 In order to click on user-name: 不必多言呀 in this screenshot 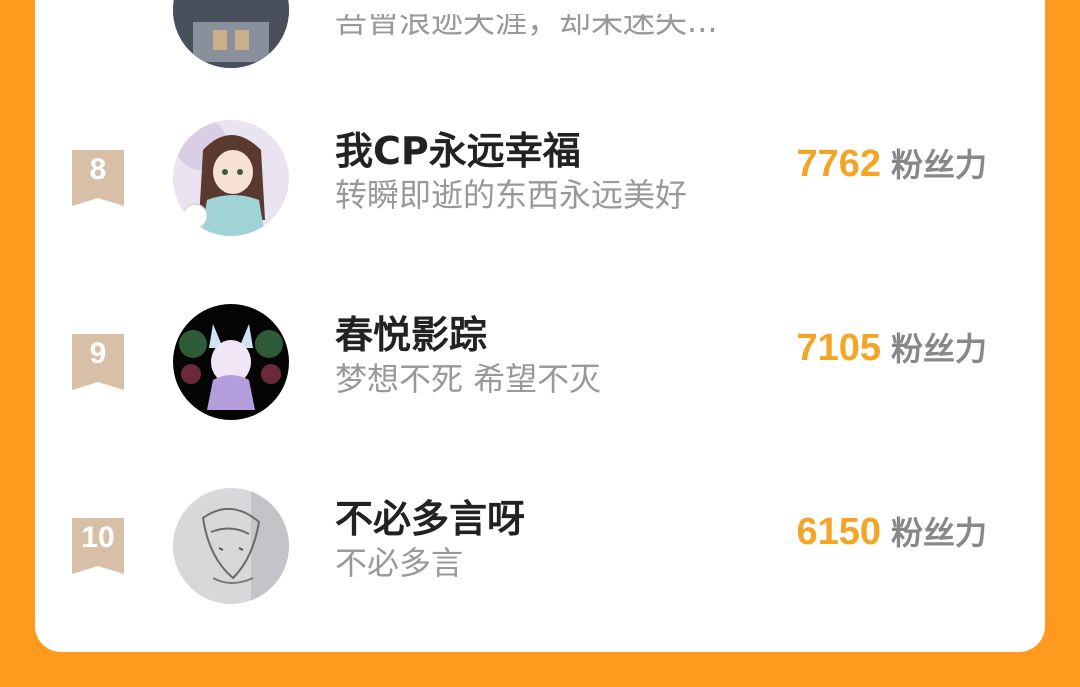, I will do `click(430, 515)`.